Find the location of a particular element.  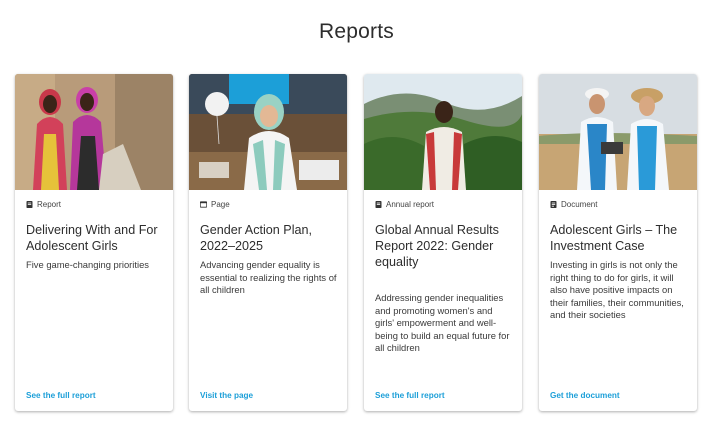

card-type-label: Page is located at coordinates (215, 204).